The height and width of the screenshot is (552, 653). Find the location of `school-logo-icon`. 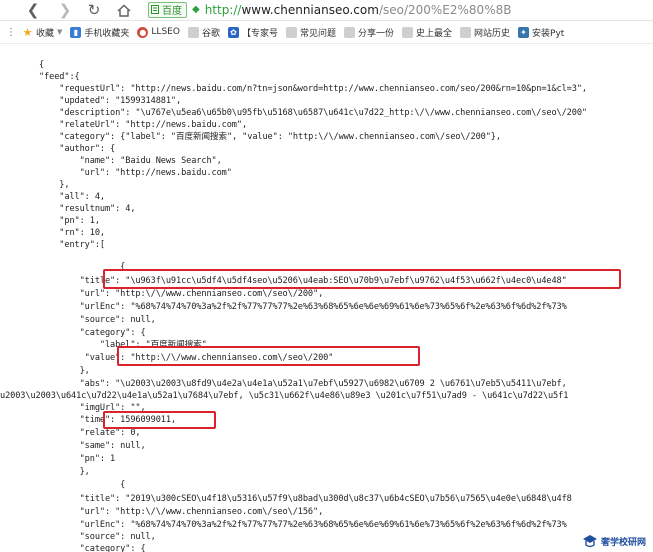

school-logo-icon is located at coordinates (589, 541).